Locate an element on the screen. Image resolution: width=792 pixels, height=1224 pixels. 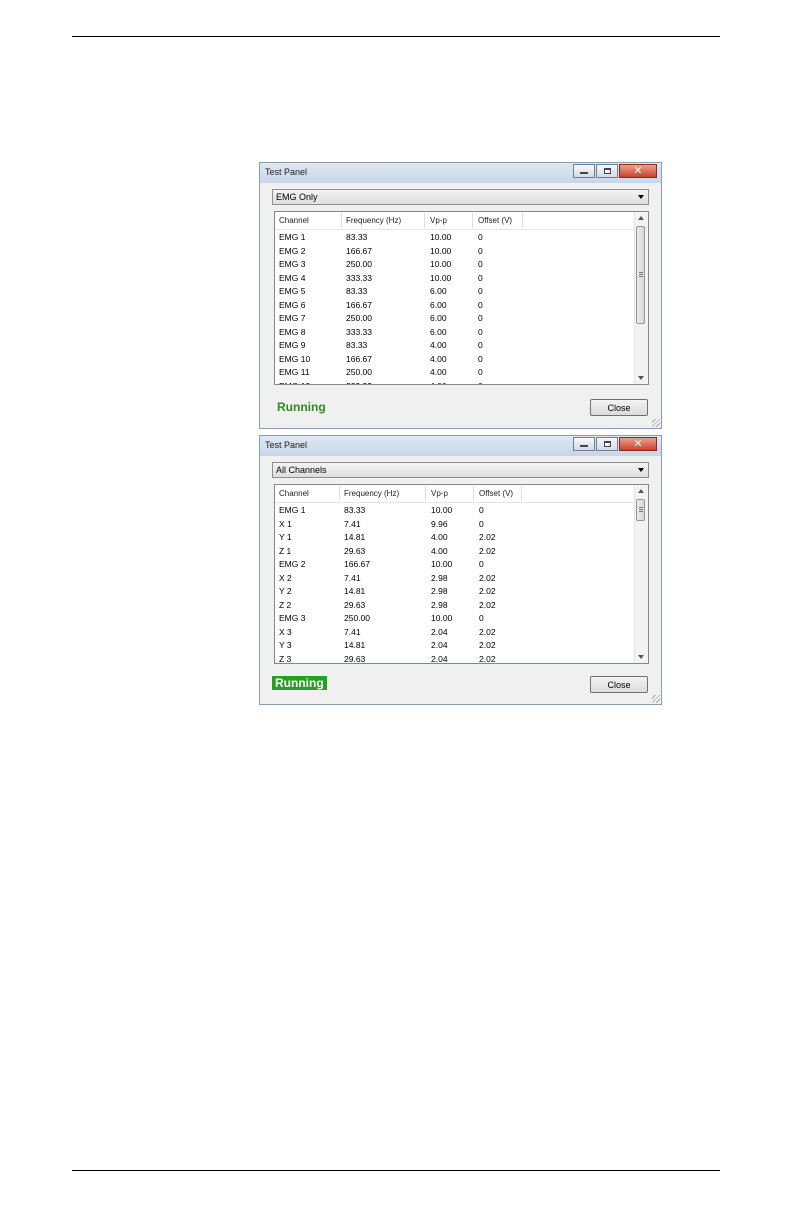
table-row: Y 3 14.81 2.04 2.02 is located at coordinates (455, 646).